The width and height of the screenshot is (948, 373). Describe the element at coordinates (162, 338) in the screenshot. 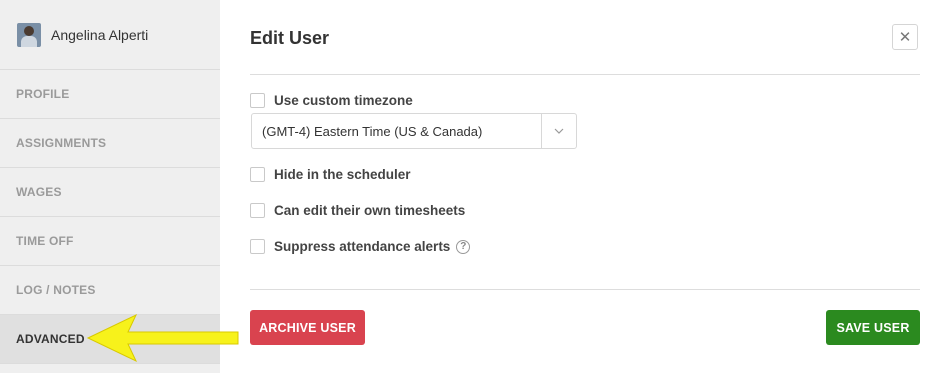

I see `annotation-arrow` at that location.